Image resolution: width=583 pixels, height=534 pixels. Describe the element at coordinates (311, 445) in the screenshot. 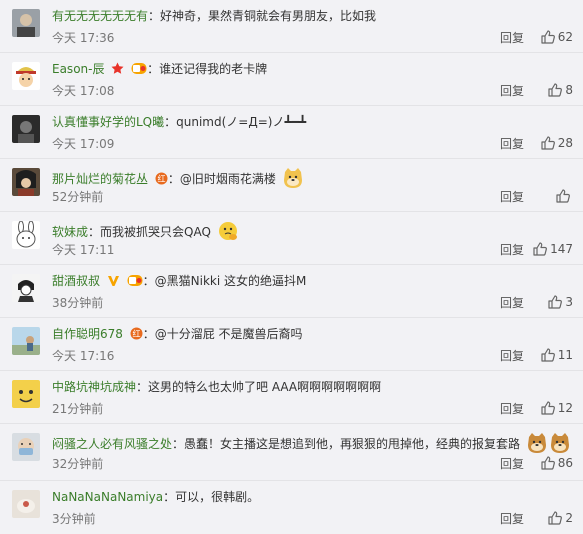

I see `comment-line: 闷骚之人必有风骚之处：愚蠢！女主播这是想追到他，再狠狠的甩掉他，经典的报复套路` at that location.